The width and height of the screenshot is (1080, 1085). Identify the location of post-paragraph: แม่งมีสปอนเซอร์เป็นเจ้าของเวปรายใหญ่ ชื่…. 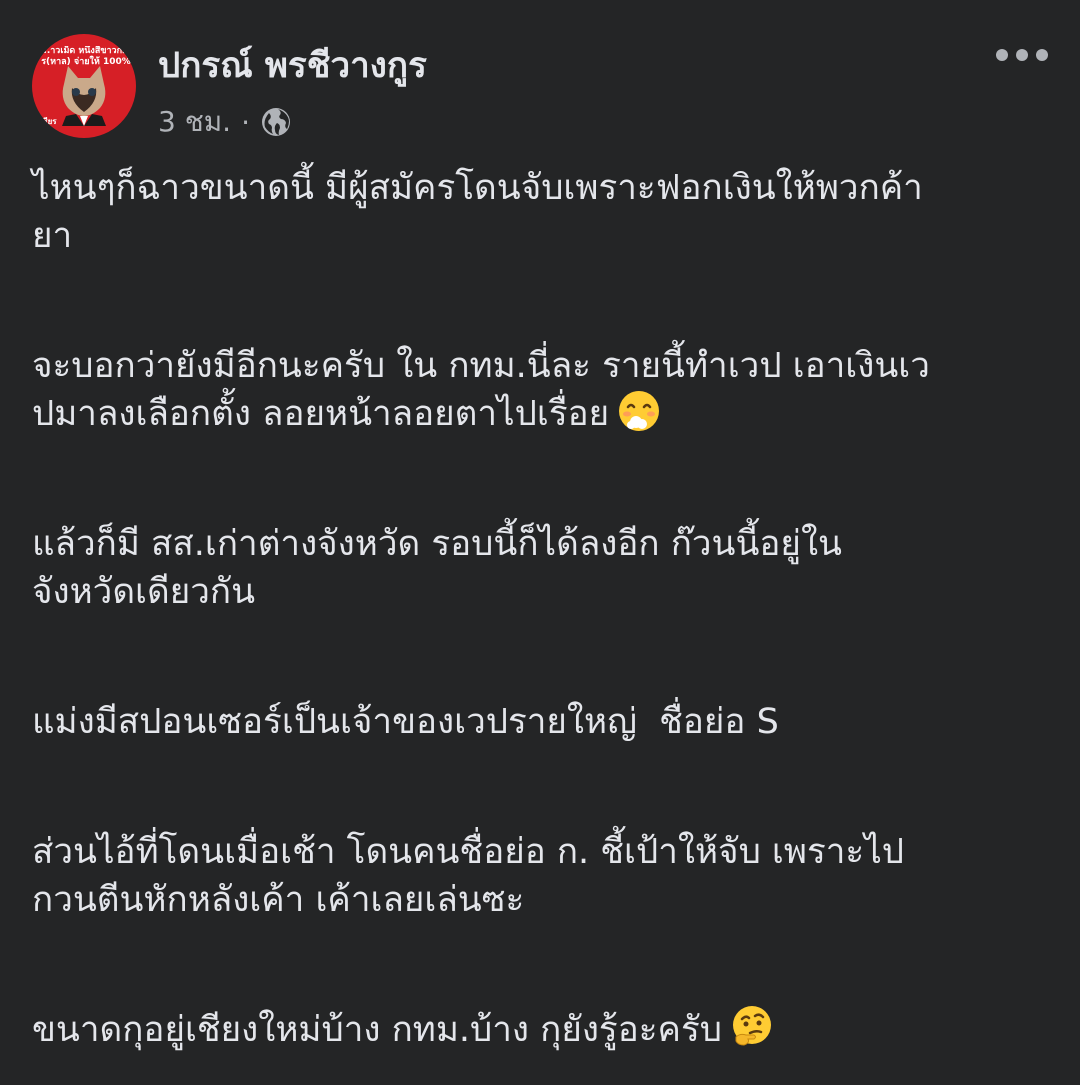
(542, 722).